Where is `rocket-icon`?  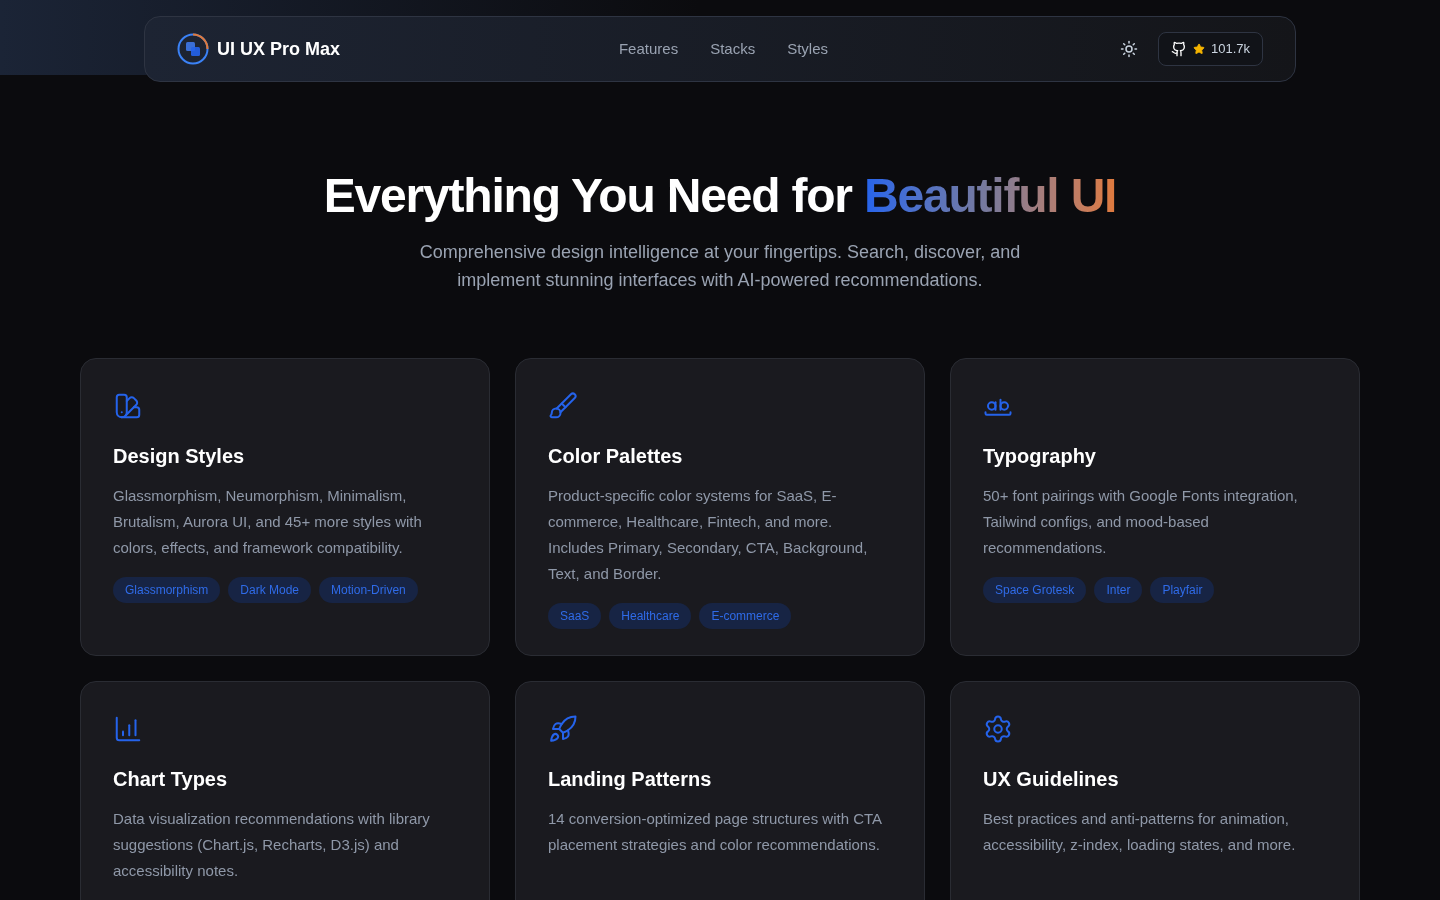
rocket-icon is located at coordinates (563, 729).